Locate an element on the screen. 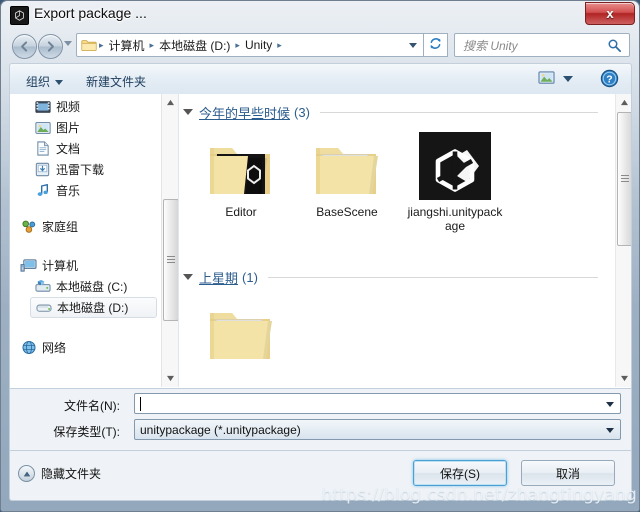 The height and width of the screenshot is (512, 640). back-button is located at coordinates (24, 46).